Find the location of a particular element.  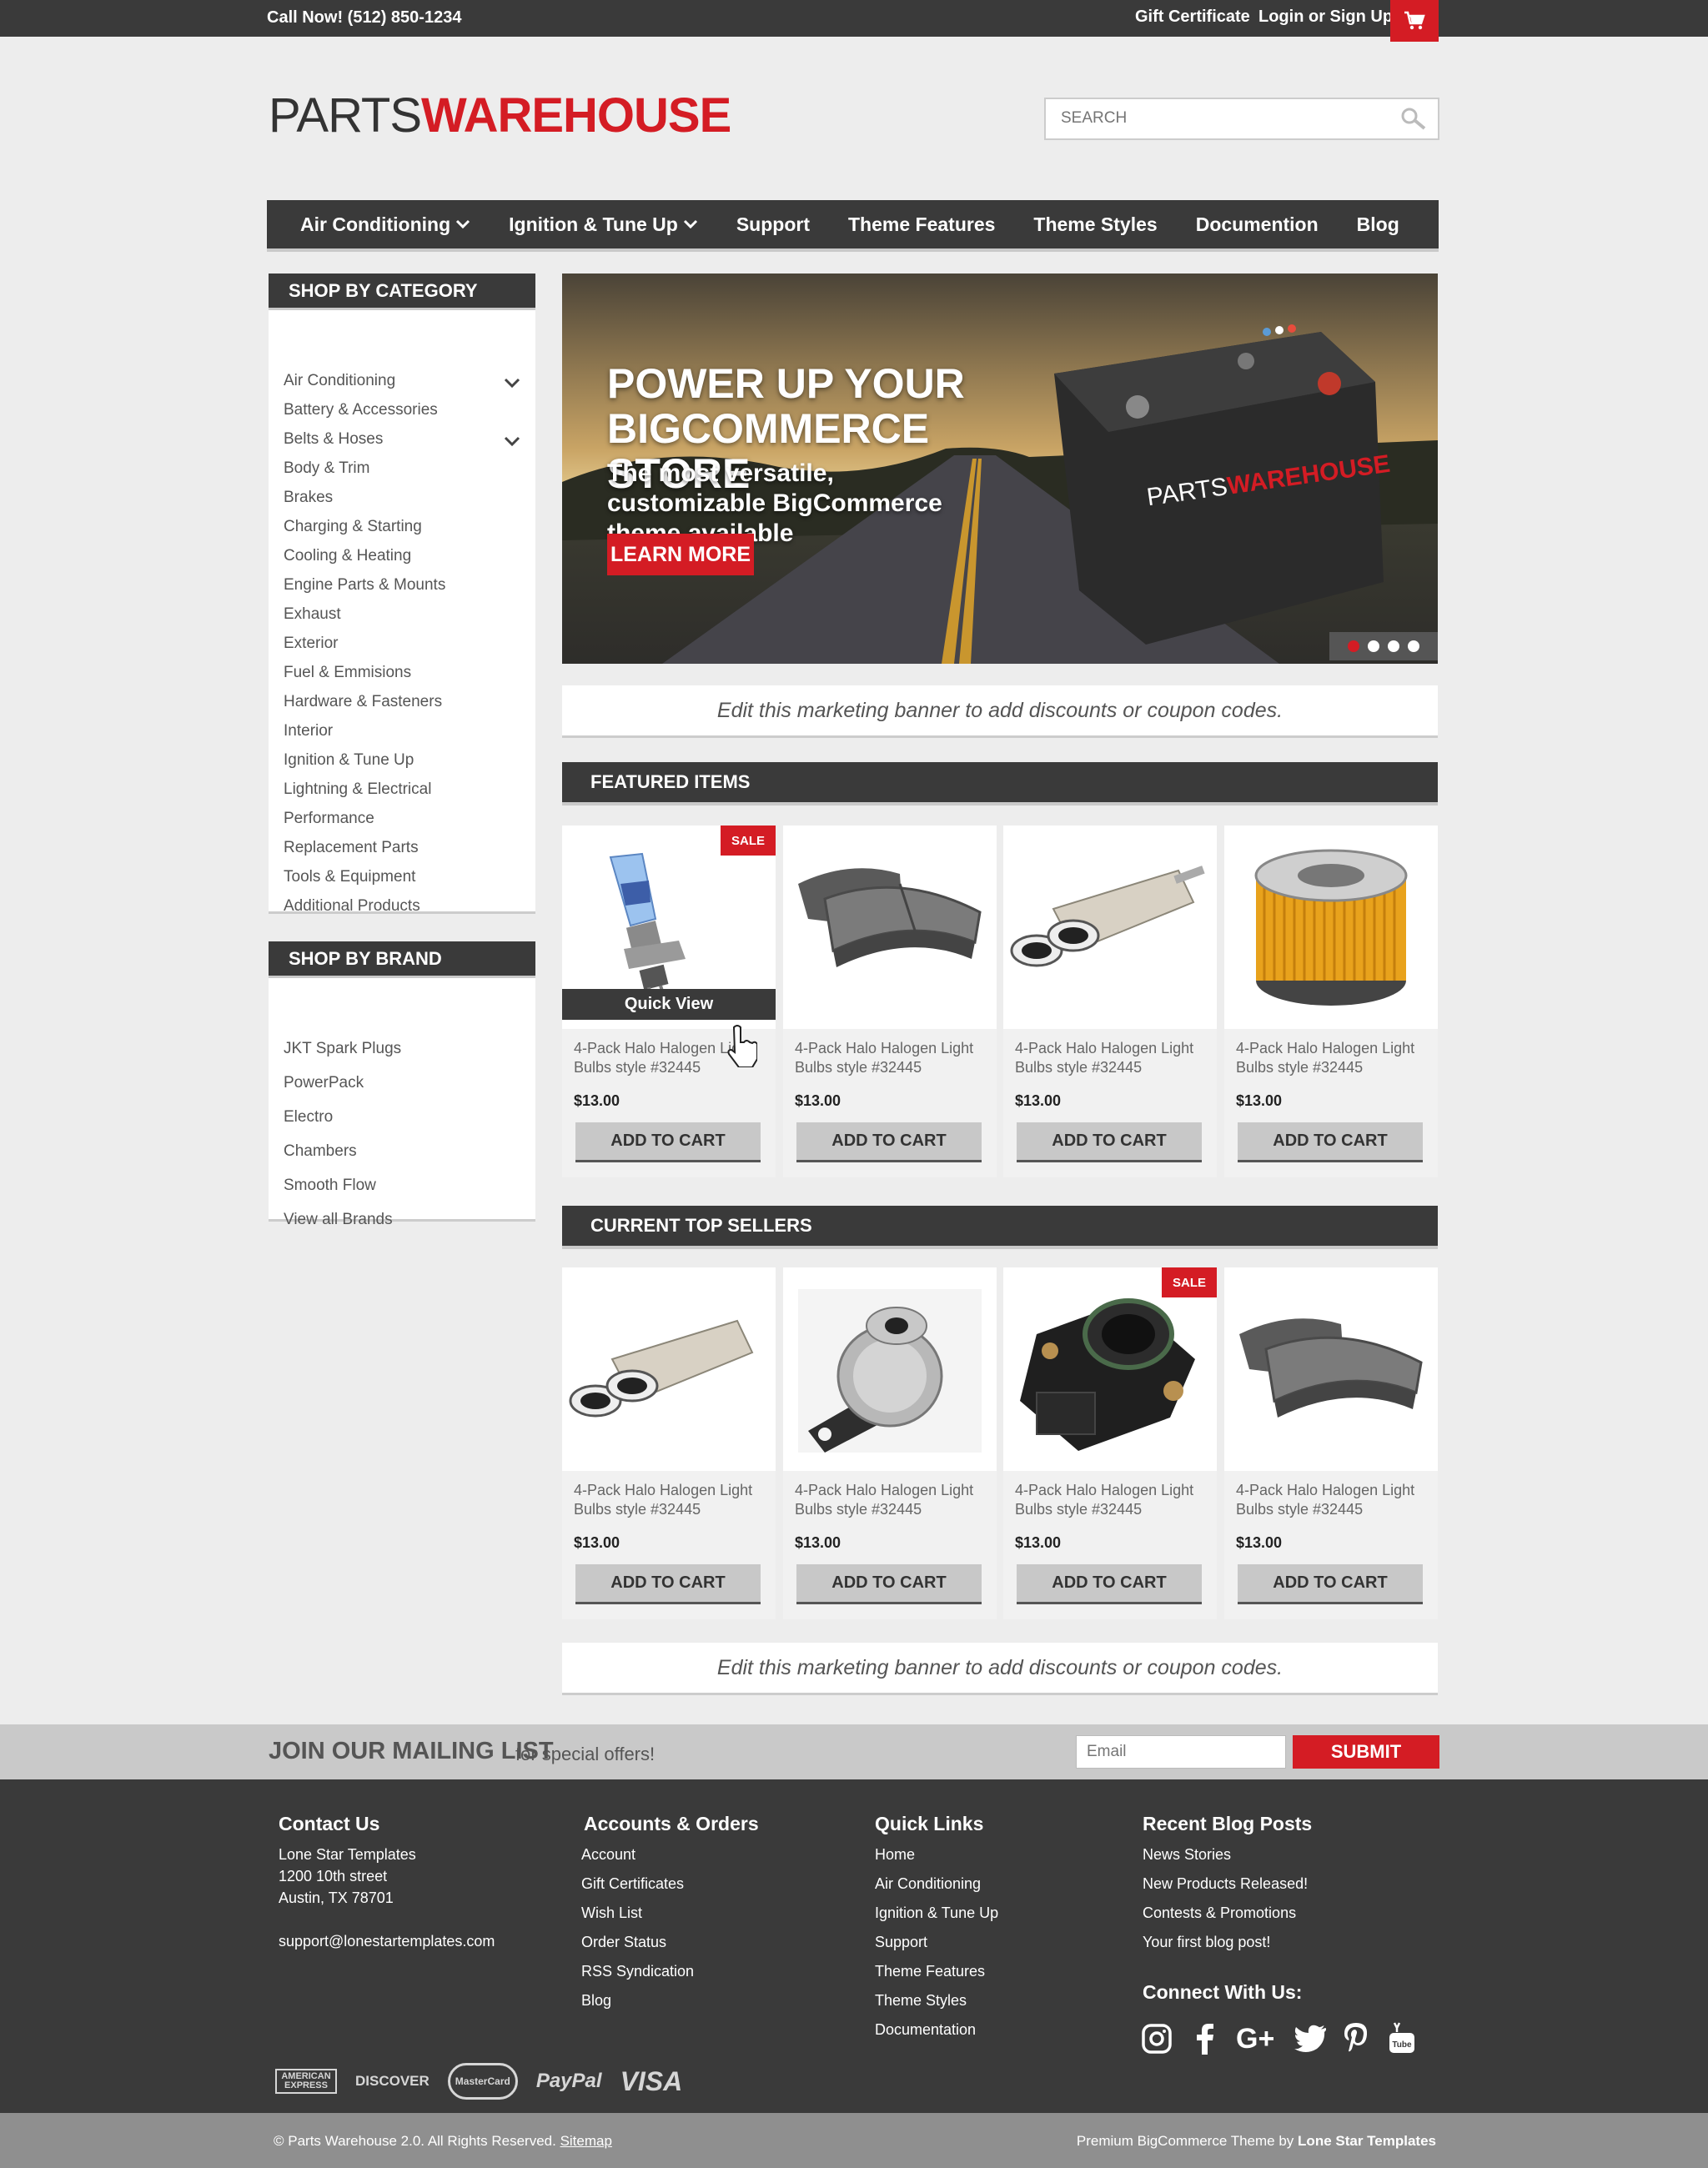

category-item: Engine Parts & Mounts is located at coordinates (364, 585).